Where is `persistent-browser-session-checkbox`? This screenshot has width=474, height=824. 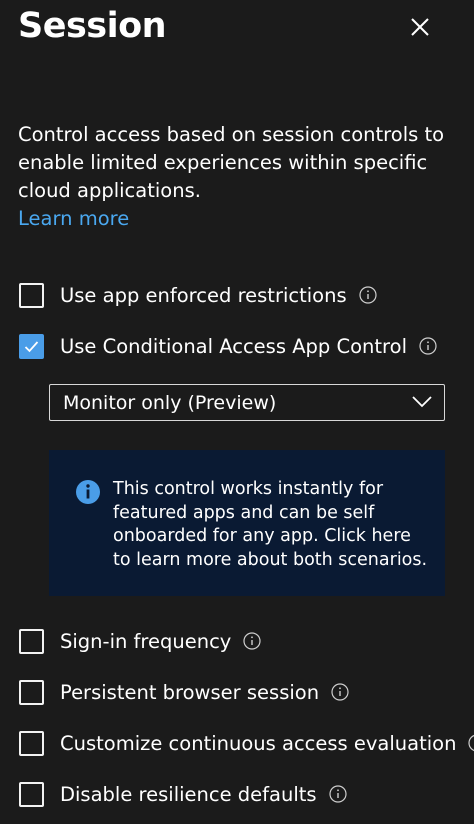
persistent-browser-session-checkbox is located at coordinates (31, 692).